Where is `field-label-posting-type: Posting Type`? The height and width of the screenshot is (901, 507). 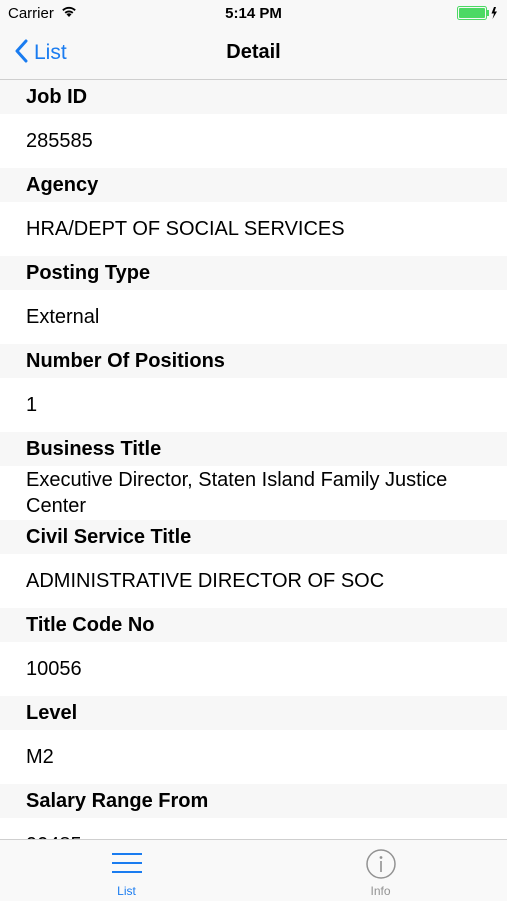 field-label-posting-type: Posting Type is located at coordinates (253, 273).